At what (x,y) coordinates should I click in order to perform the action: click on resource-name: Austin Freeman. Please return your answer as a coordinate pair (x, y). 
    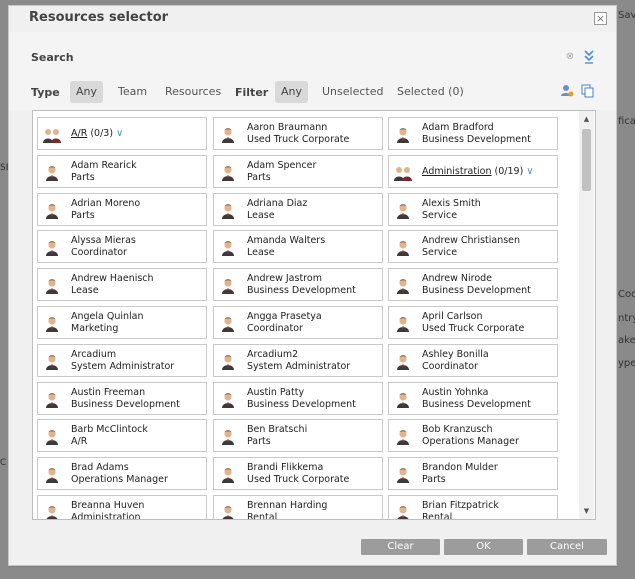
    Looking at the image, I should click on (108, 392).